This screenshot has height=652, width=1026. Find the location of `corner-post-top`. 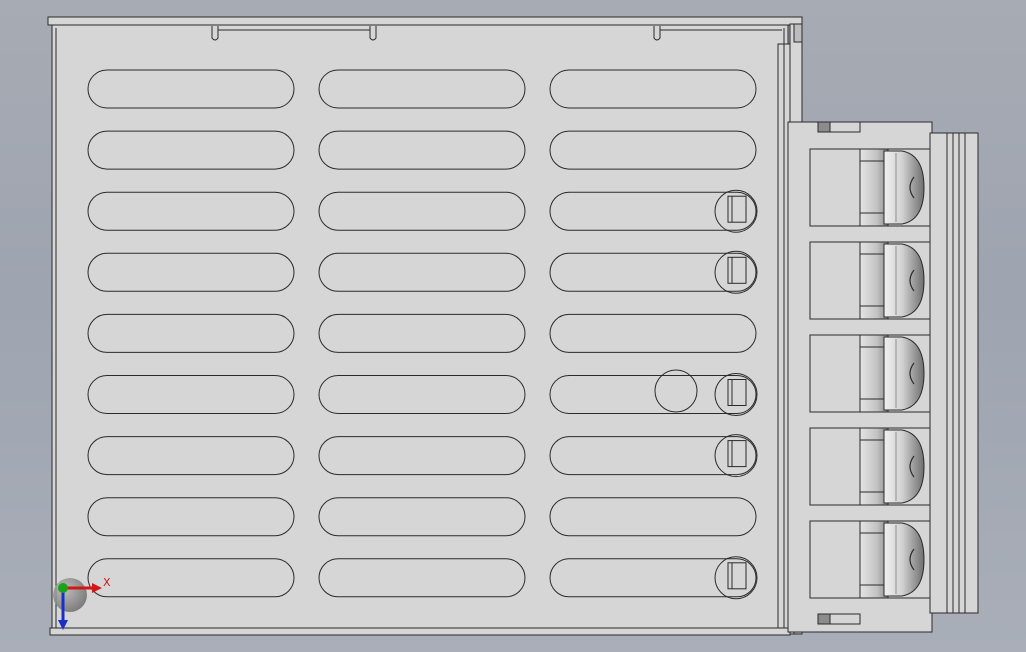

corner-post-top is located at coordinates (798, 33).